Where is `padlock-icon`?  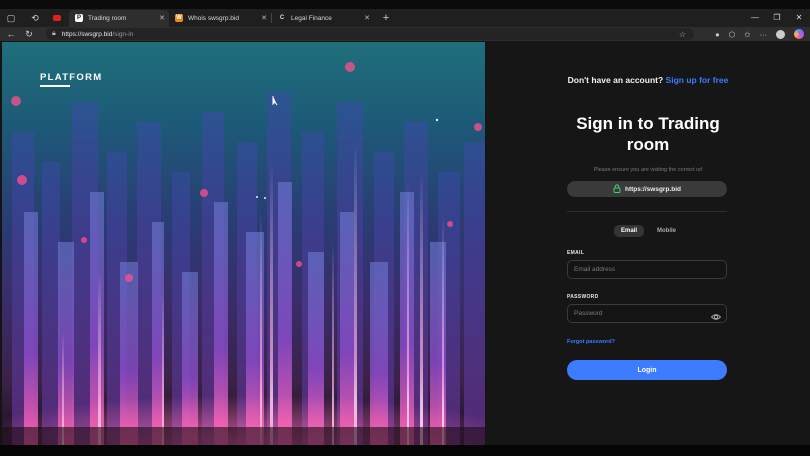
padlock-icon is located at coordinates (617, 189).